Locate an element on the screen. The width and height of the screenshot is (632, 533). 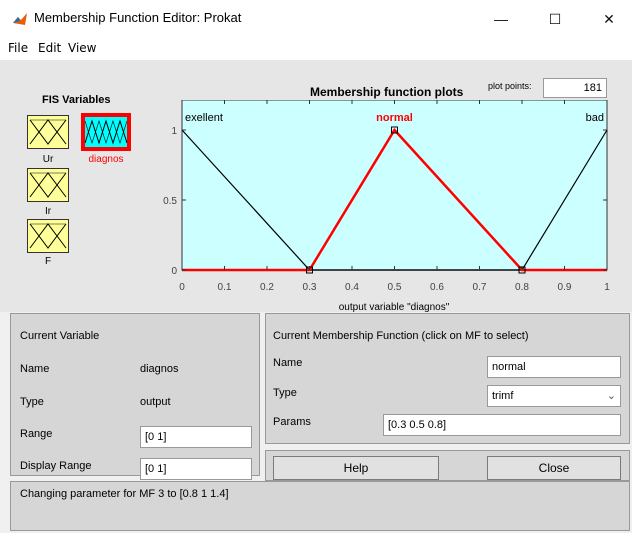
fis-variables-title: FIS Variables is located at coordinates (76, 100).